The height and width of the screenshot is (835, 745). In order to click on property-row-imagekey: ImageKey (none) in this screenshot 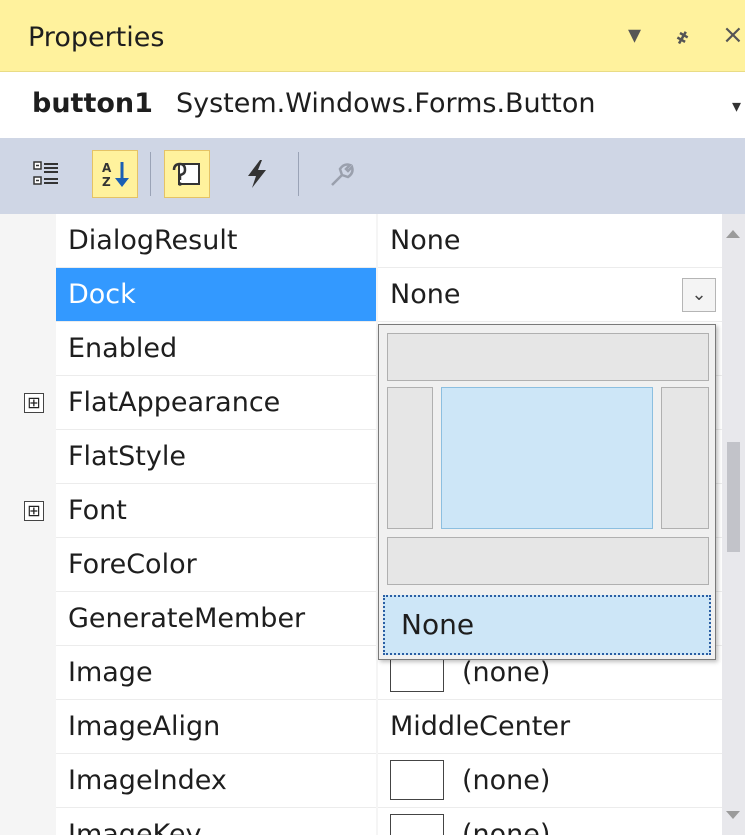, I will do `click(361, 821)`.